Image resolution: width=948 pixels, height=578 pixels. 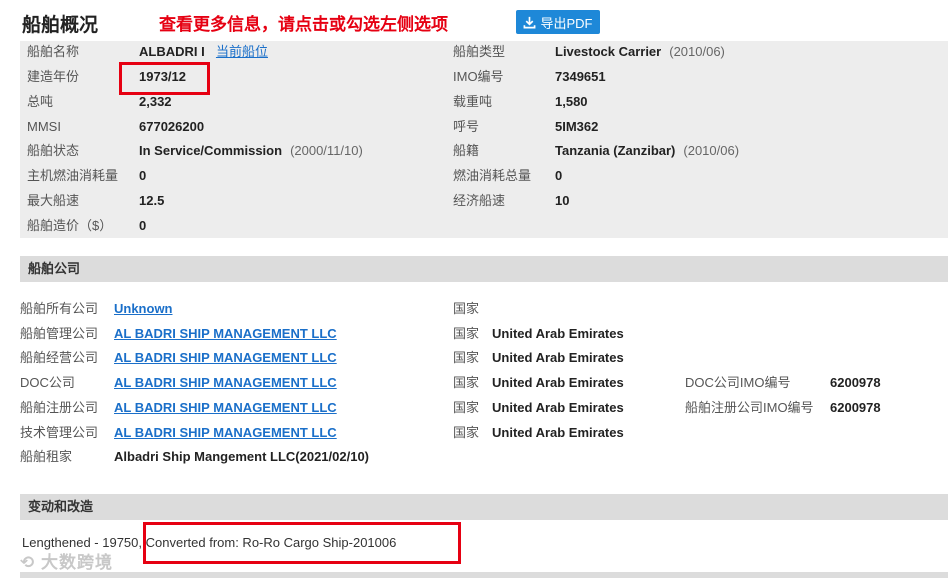 I want to click on flag-date: (2010/06), so click(x=711, y=150).